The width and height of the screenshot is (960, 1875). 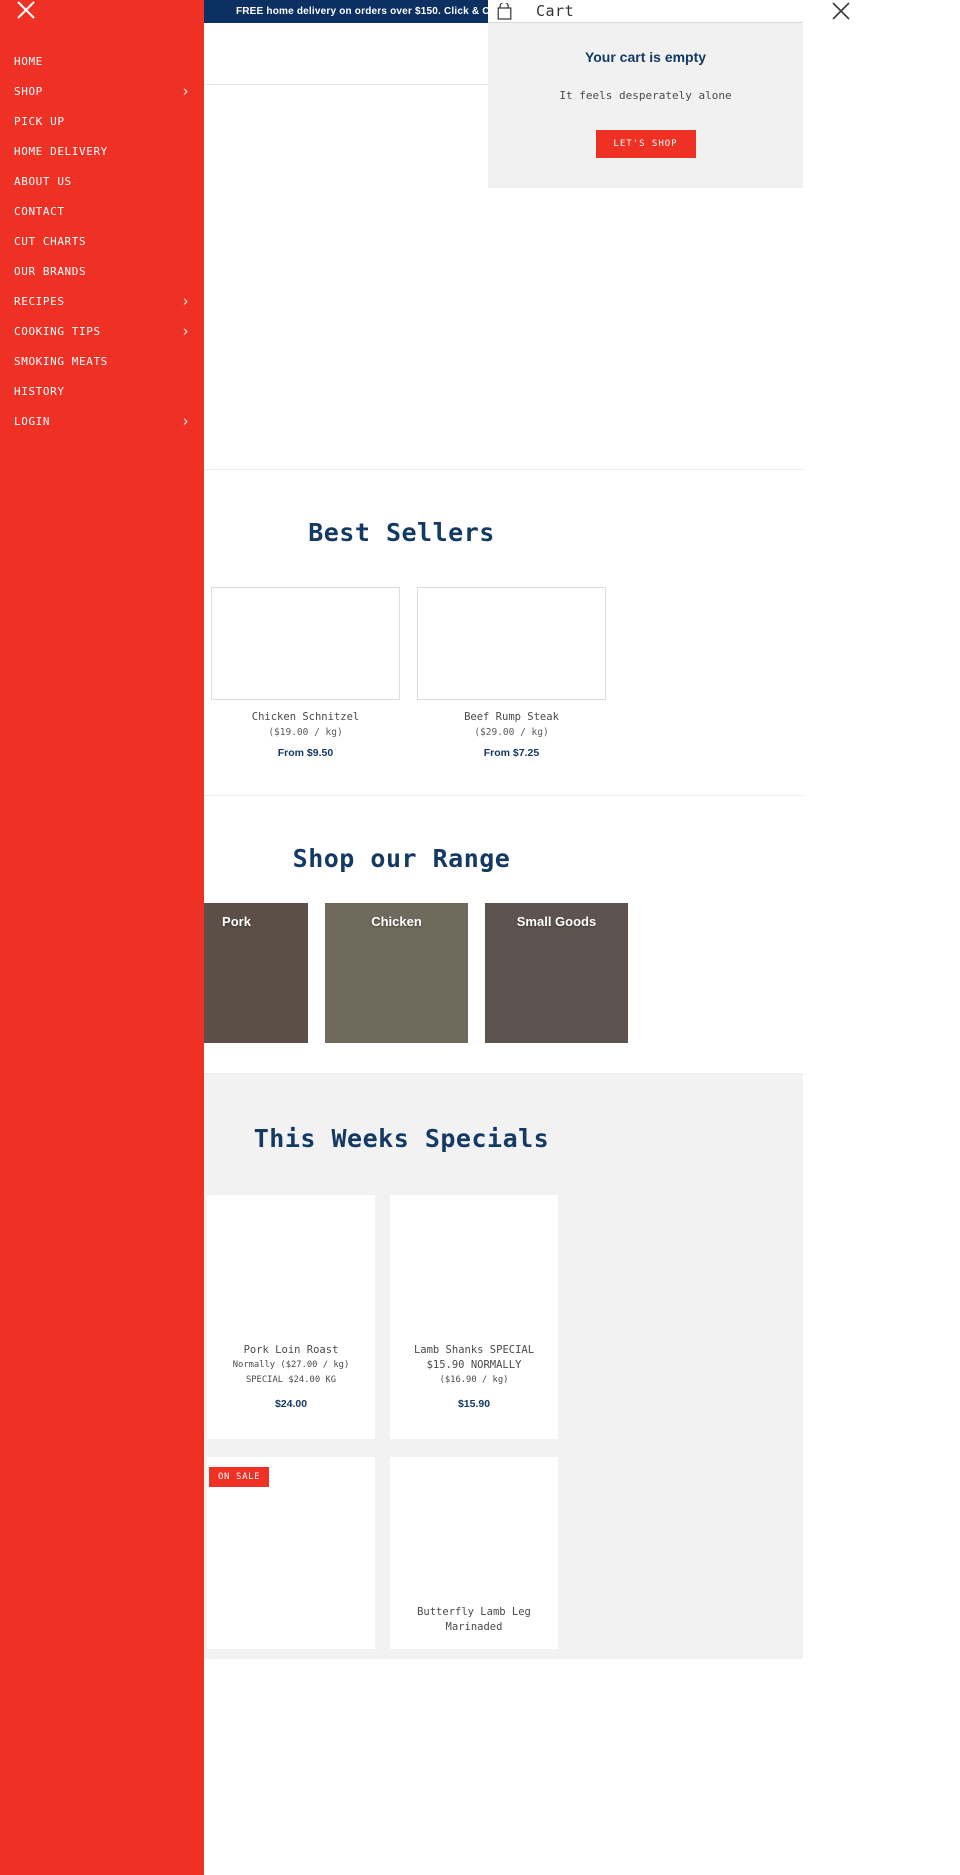 I want to click on category-label: Chicken, so click(x=396, y=921).